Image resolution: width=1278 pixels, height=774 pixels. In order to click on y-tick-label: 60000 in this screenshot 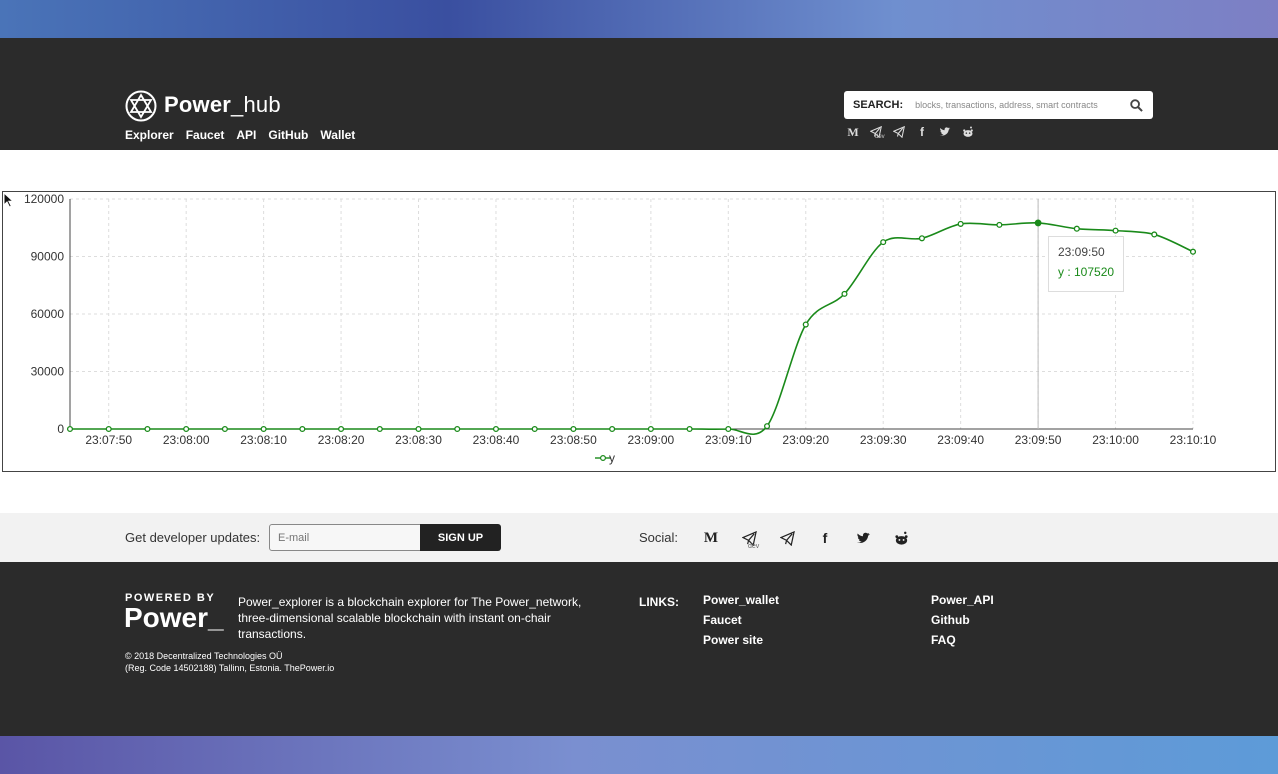, I will do `click(48, 314)`.